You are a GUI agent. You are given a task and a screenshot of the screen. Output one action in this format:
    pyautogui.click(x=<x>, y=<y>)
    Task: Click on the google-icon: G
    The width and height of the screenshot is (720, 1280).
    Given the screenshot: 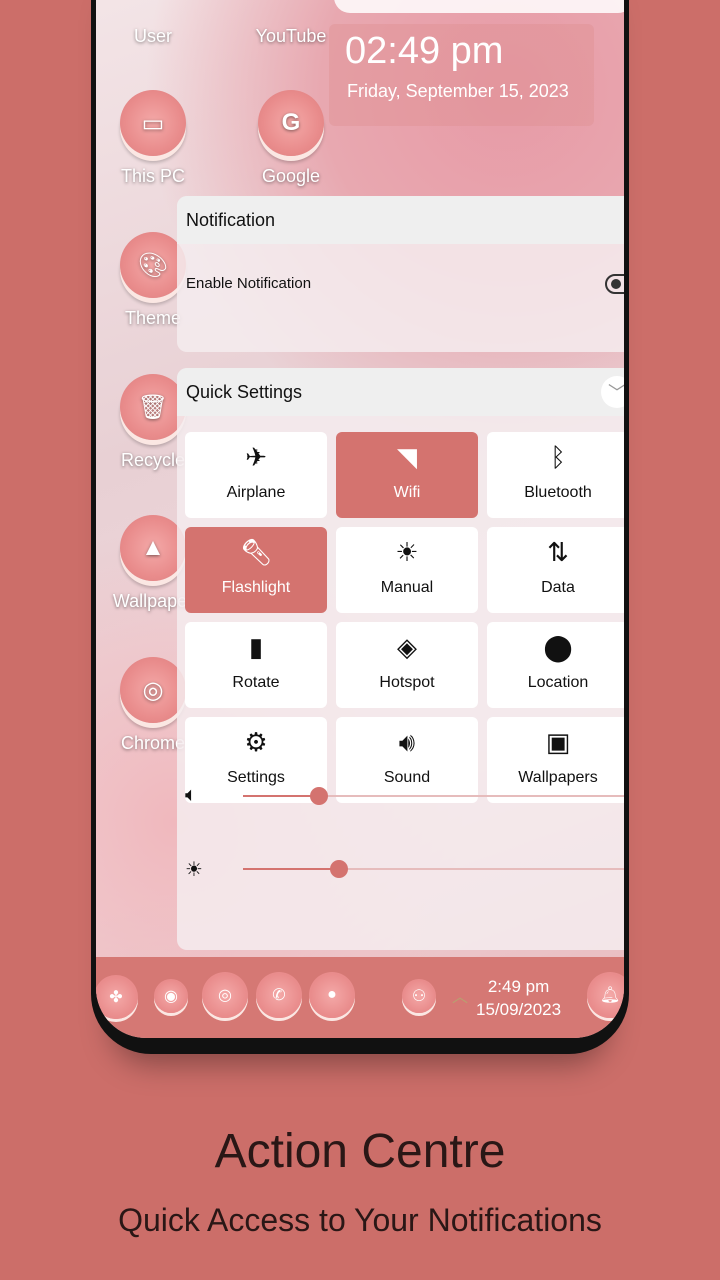 What is the action you would take?
    pyautogui.click(x=291, y=123)
    